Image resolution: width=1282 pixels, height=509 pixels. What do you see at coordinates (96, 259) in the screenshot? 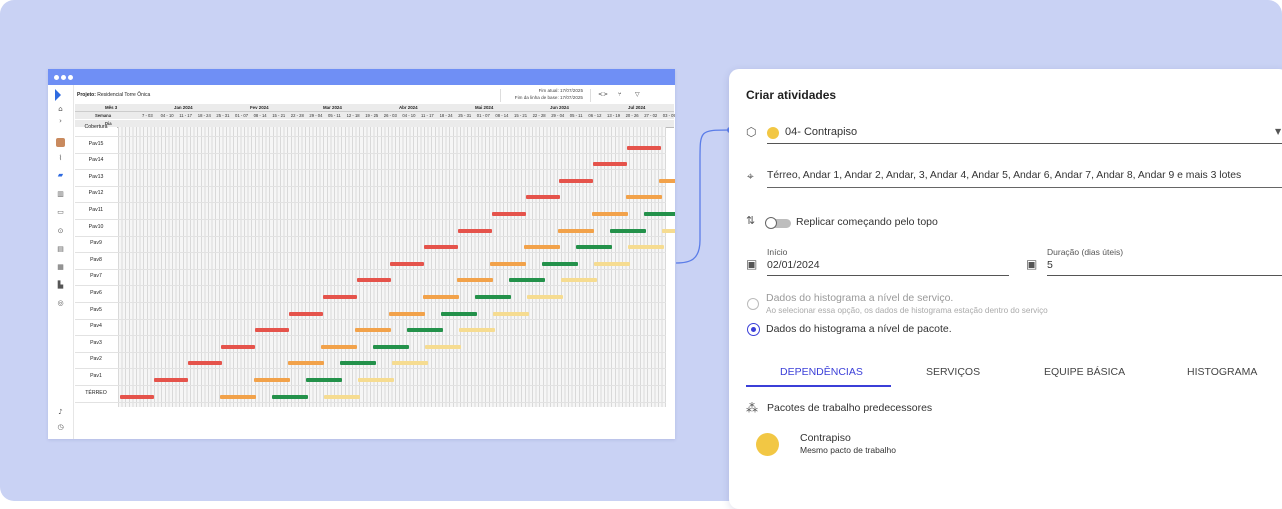
I see `row-label: Pav8` at bounding box center [96, 259].